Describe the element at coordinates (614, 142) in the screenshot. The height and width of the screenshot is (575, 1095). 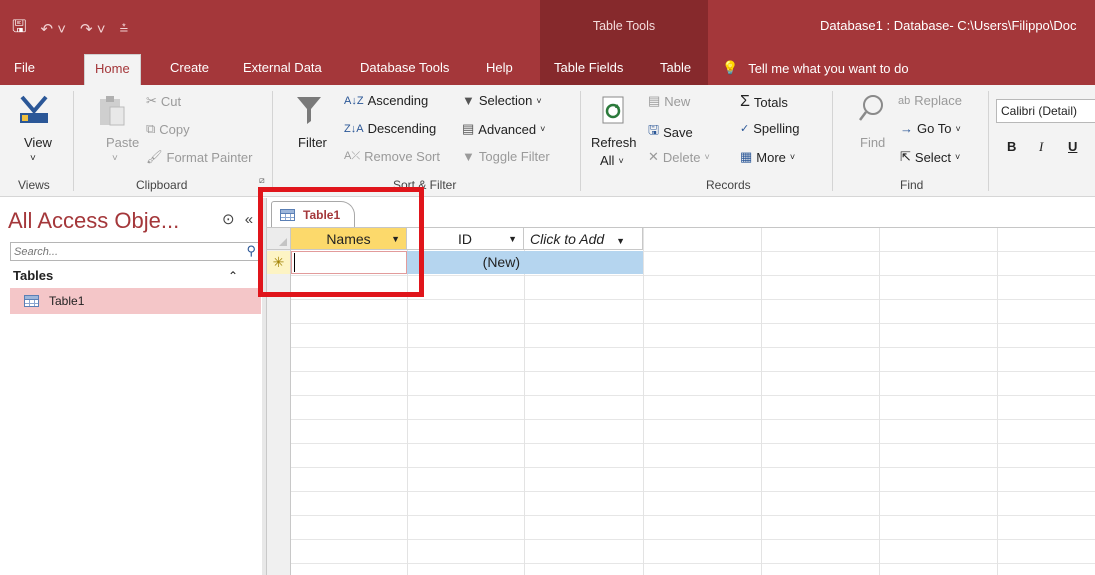
I see `refresh-all-button: Refresh` at that location.